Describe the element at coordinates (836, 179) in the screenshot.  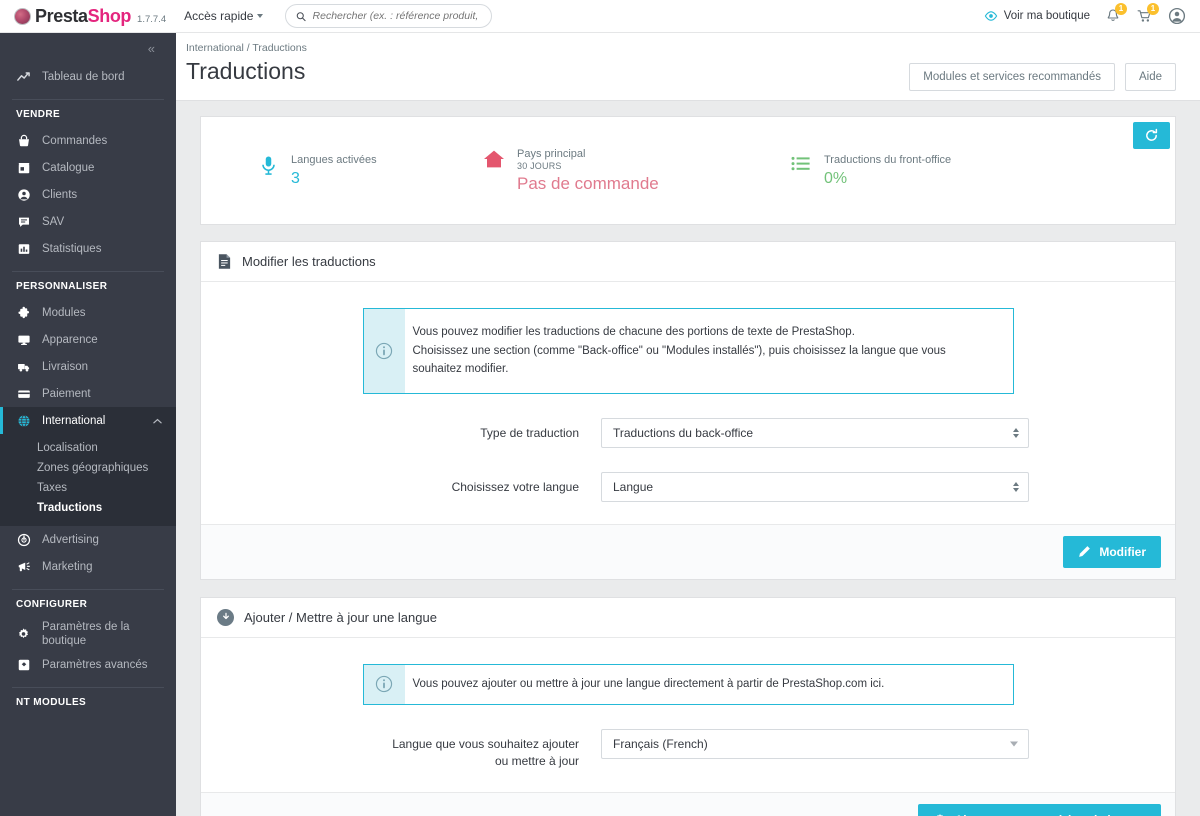
I see `kpi-value: 0%` at that location.